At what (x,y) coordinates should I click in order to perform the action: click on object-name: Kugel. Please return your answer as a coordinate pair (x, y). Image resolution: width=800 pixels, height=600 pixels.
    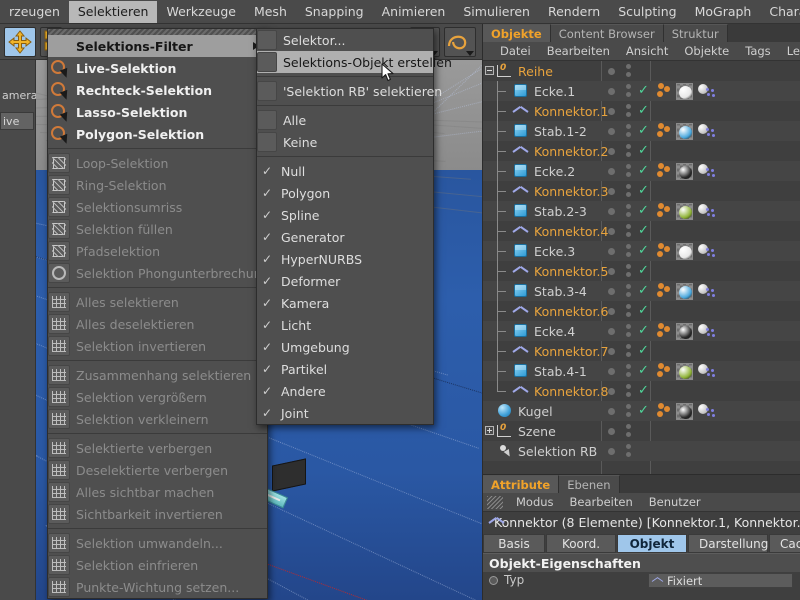
    Looking at the image, I should click on (535, 411).